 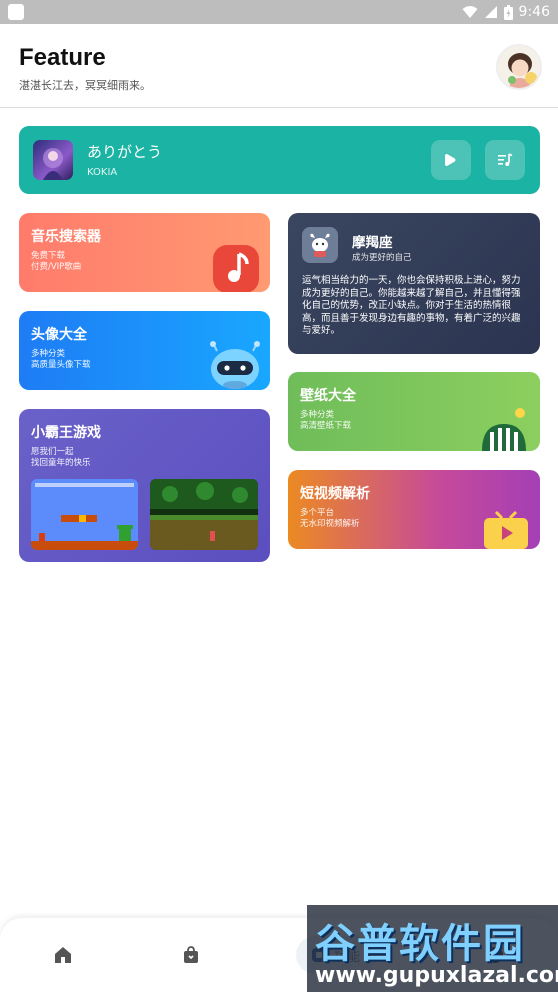 I want to click on home-icon, so click(x=63, y=955).